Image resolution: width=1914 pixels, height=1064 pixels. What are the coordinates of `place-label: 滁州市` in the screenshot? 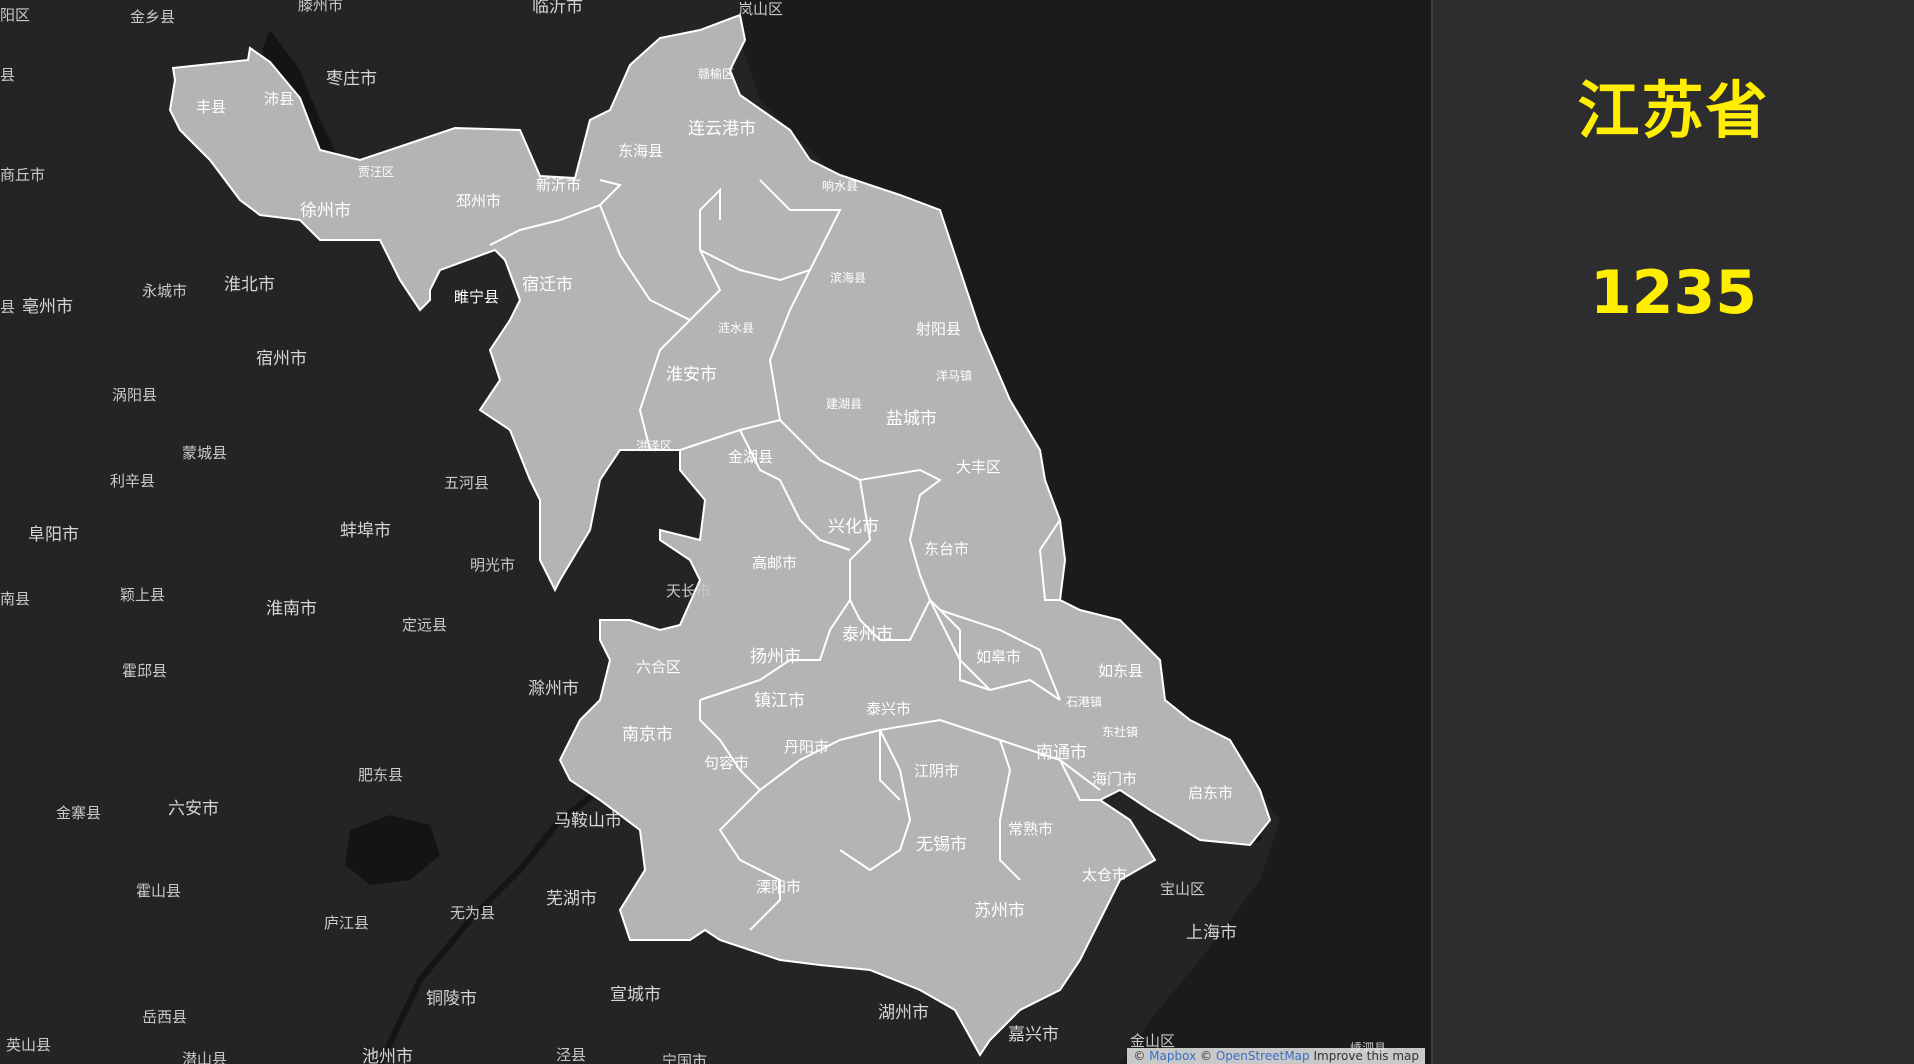 It's located at (553, 689).